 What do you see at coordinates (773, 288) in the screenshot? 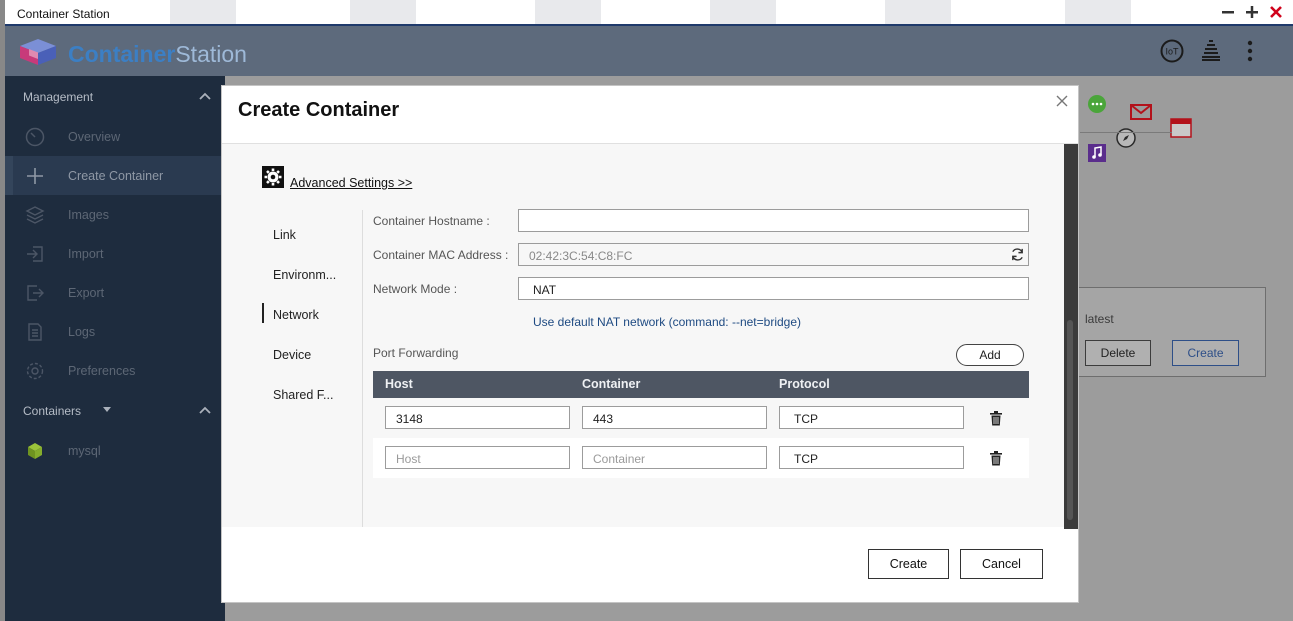
I see `network-mode-select: NAT` at bounding box center [773, 288].